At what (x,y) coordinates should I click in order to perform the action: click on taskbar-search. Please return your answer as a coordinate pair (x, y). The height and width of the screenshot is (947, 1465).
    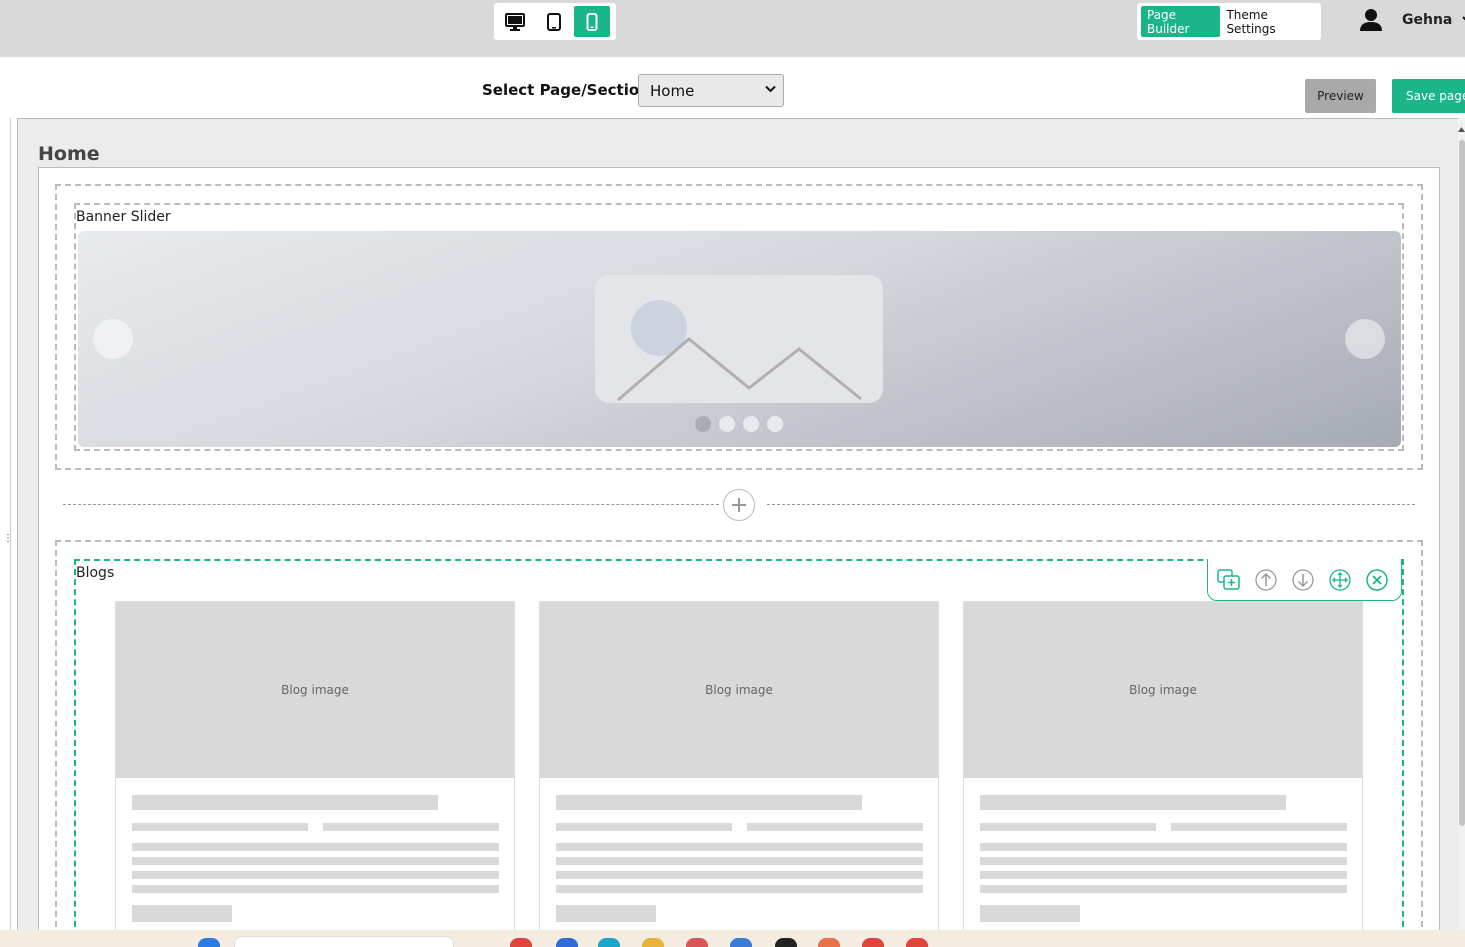
    Looking at the image, I should click on (344, 941).